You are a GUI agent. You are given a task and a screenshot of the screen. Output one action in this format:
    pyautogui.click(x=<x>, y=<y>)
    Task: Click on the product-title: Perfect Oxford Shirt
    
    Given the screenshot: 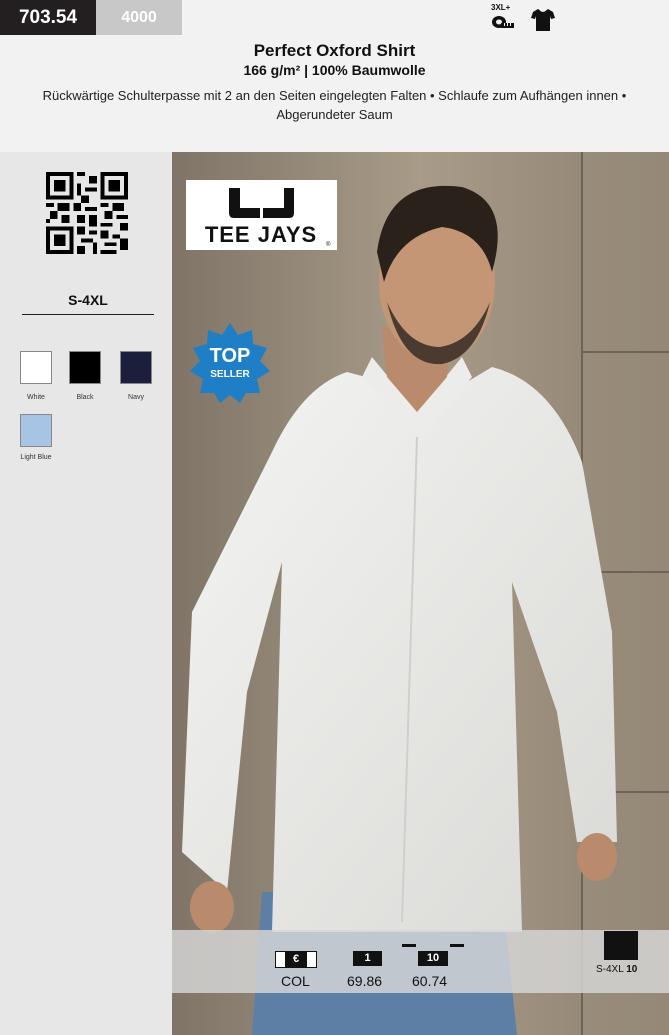 What is the action you would take?
    pyautogui.click(x=334, y=50)
    